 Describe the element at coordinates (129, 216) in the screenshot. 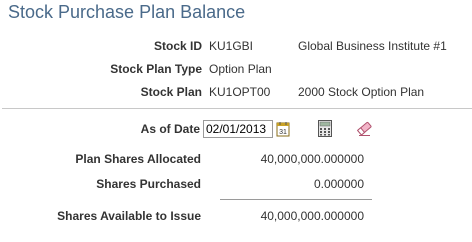

I see `shares-available-label: Shares Available to Issue` at that location.